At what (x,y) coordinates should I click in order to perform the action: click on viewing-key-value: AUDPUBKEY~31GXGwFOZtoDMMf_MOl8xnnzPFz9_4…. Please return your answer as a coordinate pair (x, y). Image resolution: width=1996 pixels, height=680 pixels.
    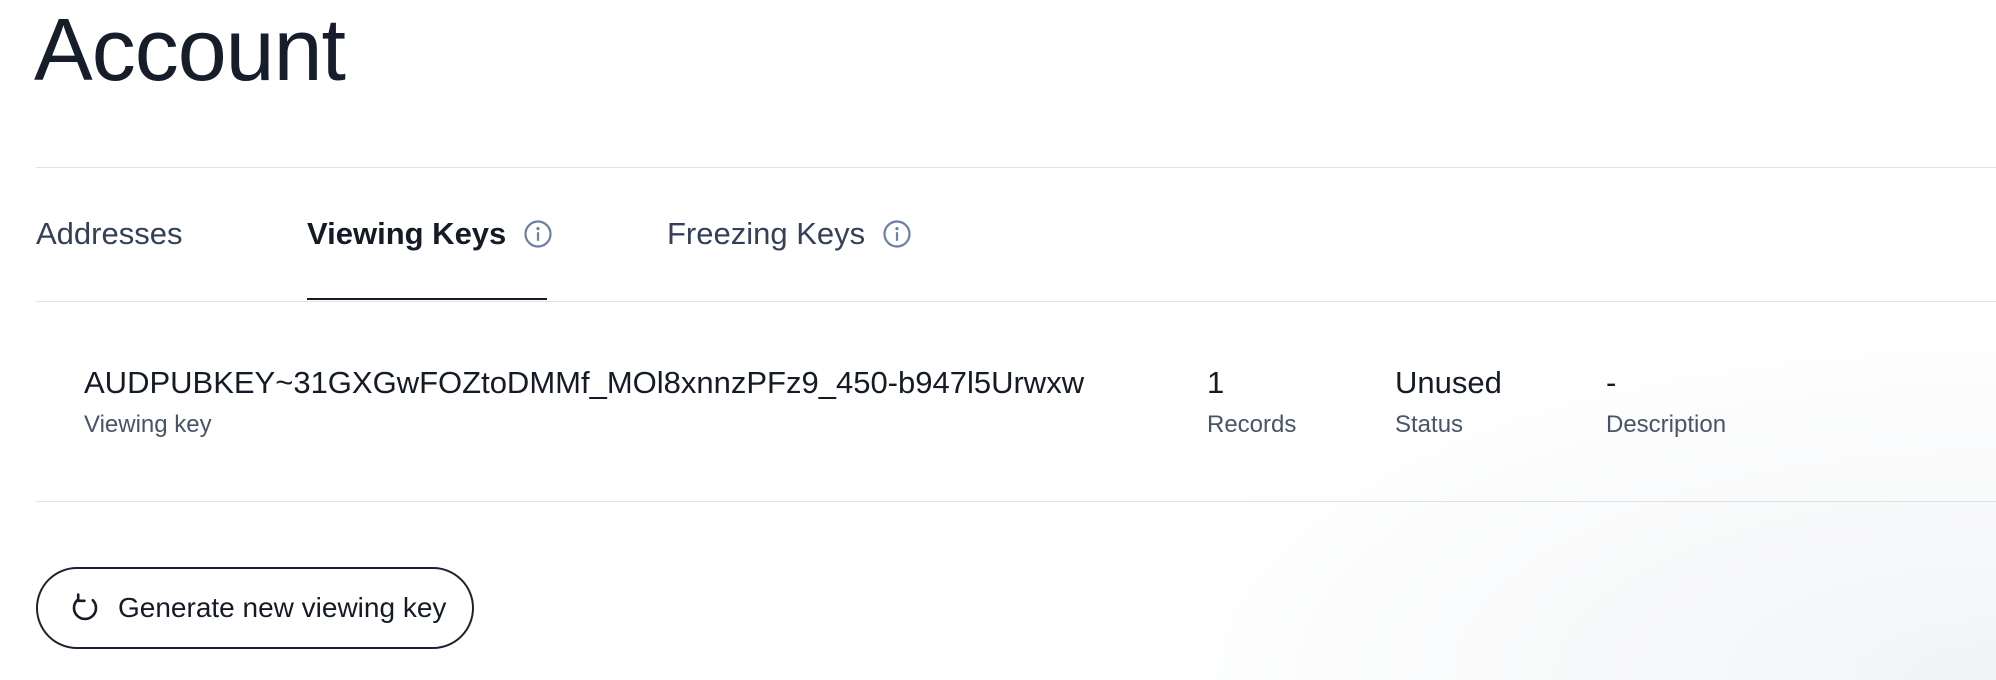
    Looking at the image, I should click on (584, 383).